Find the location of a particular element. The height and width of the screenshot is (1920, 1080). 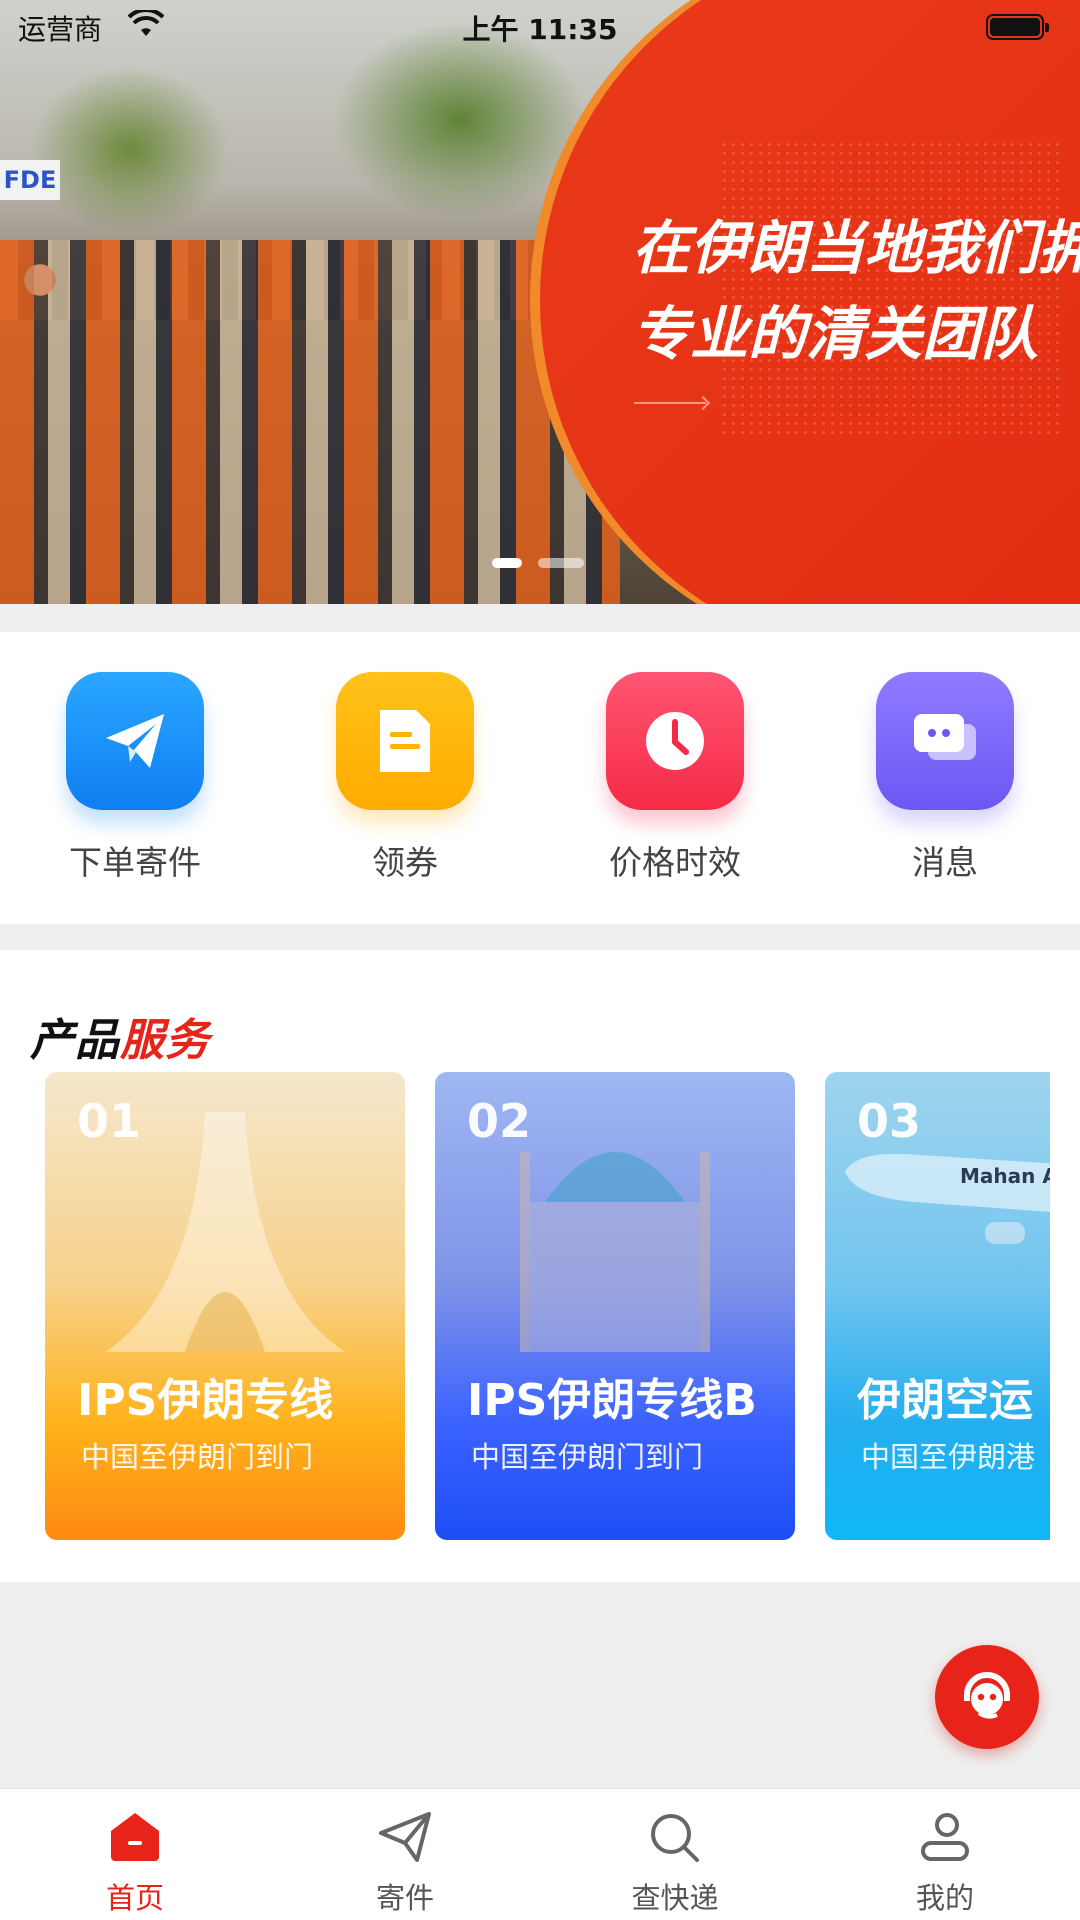

headset-icon is located at coordinates (987, 1695).